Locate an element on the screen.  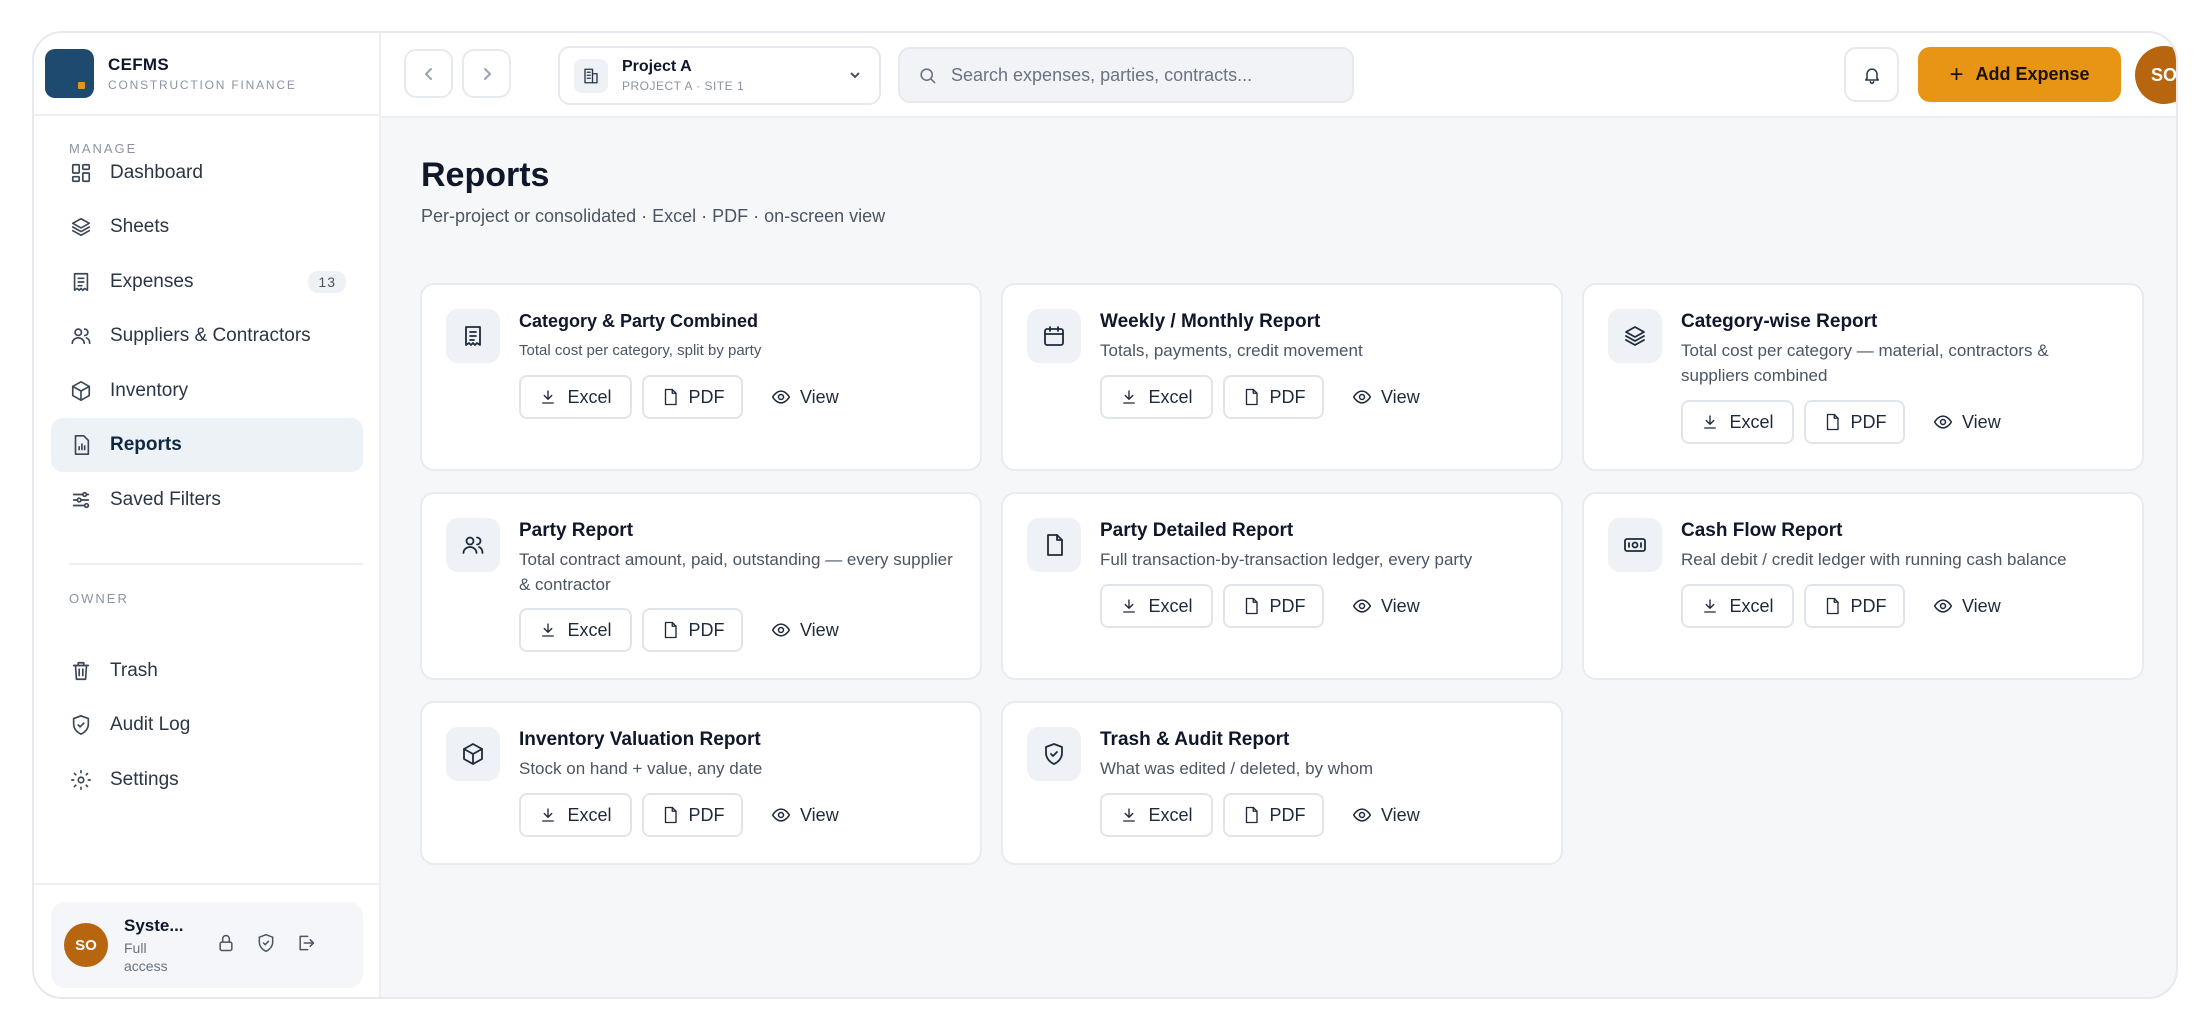
sidebar-item-saved-filters: Saved Filters is located at coordinates (207, 500).